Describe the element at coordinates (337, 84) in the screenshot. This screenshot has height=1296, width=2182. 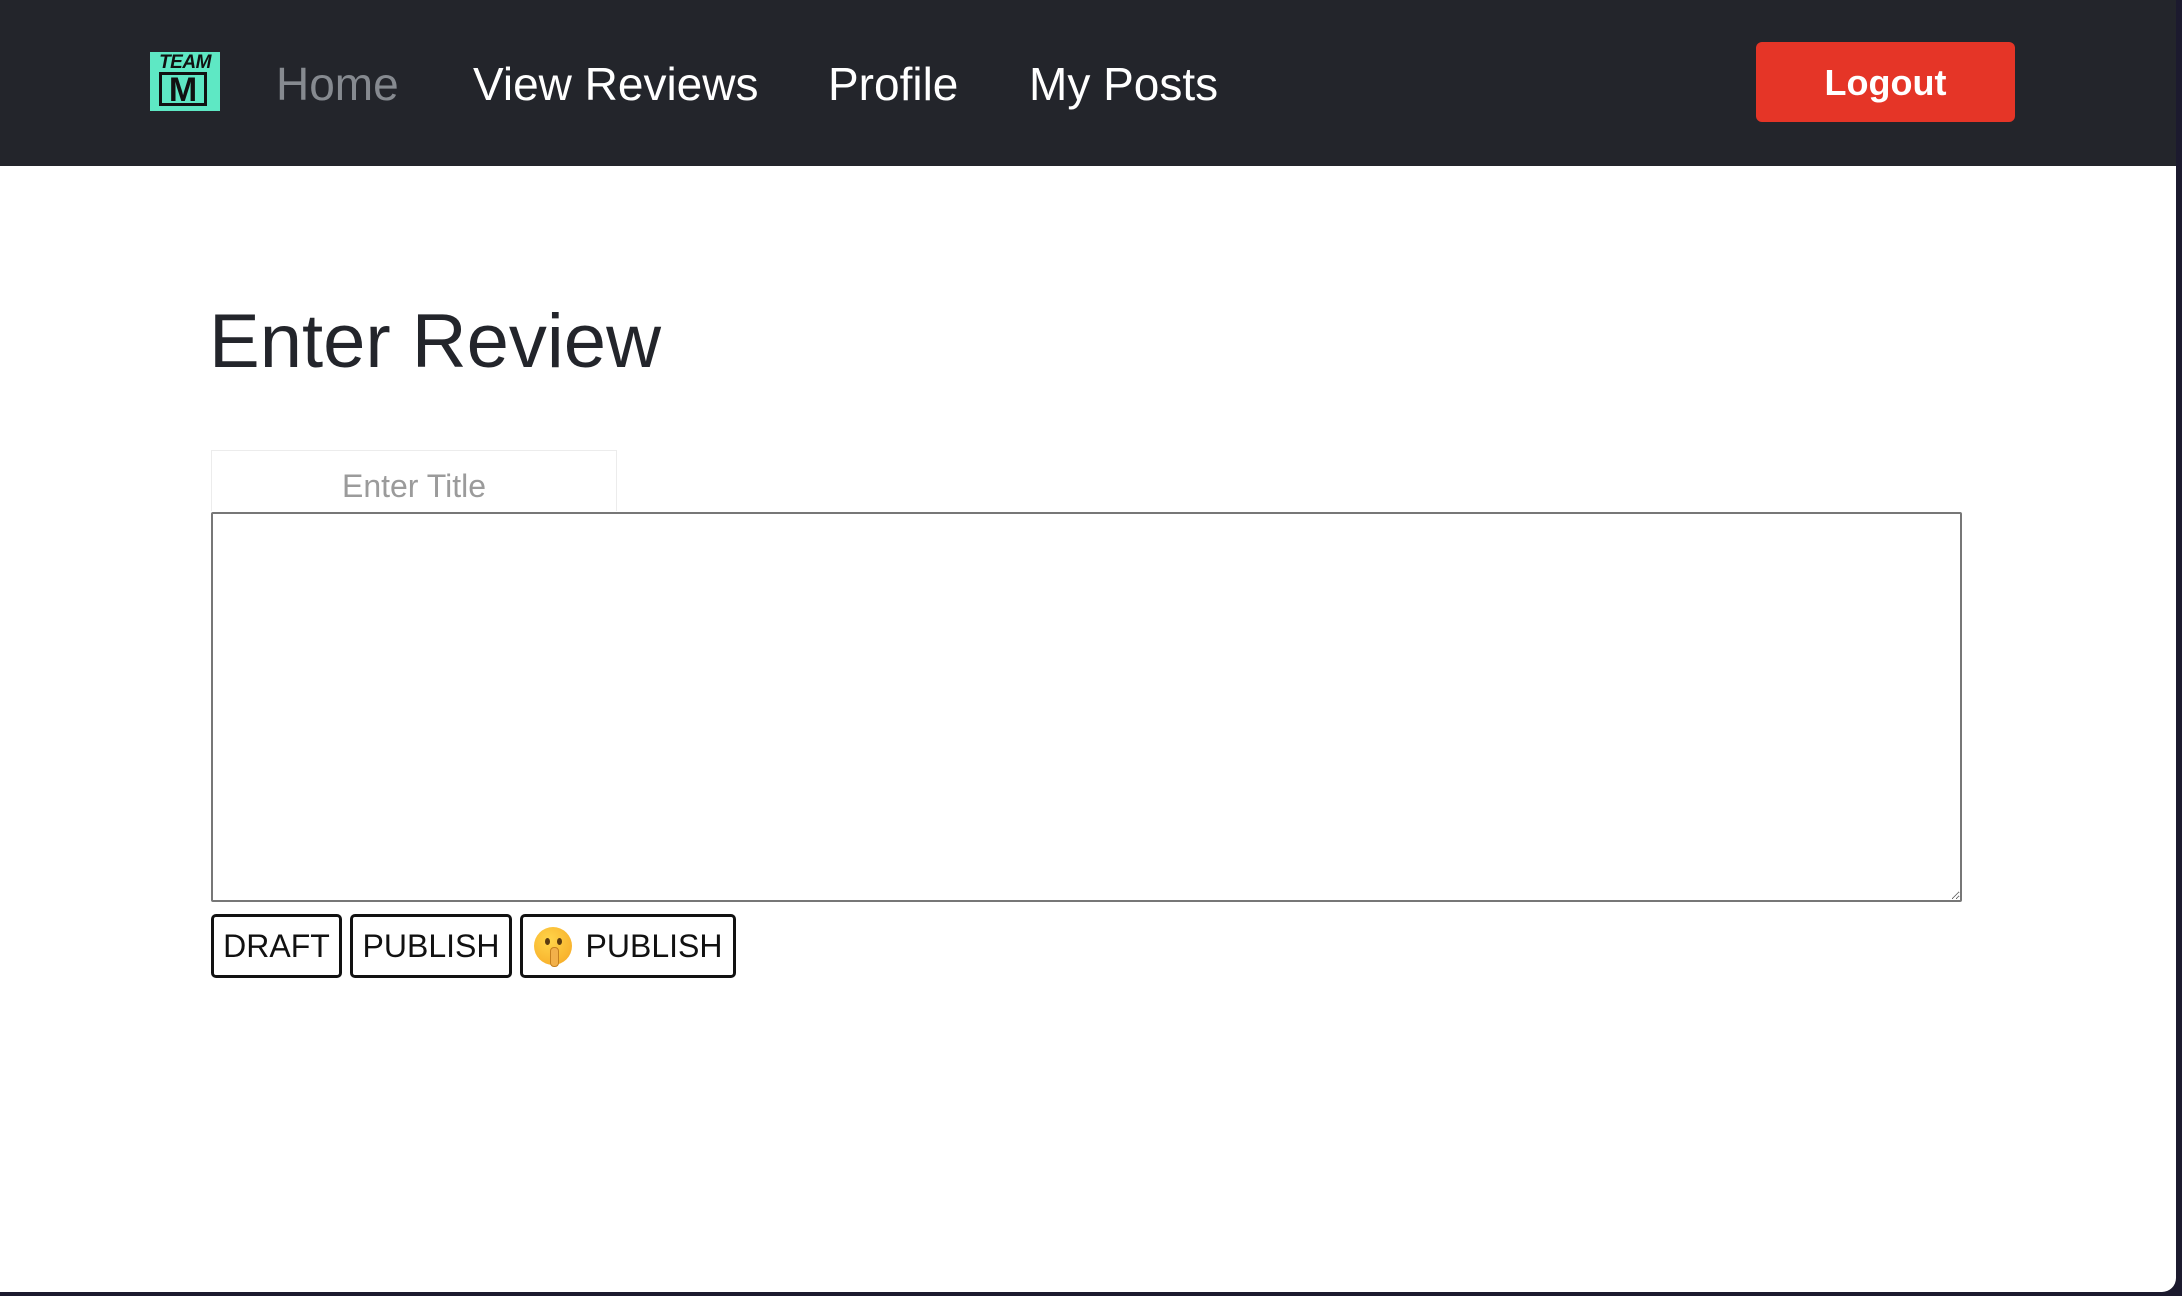
I see `nav-link-home: Home` at that location.